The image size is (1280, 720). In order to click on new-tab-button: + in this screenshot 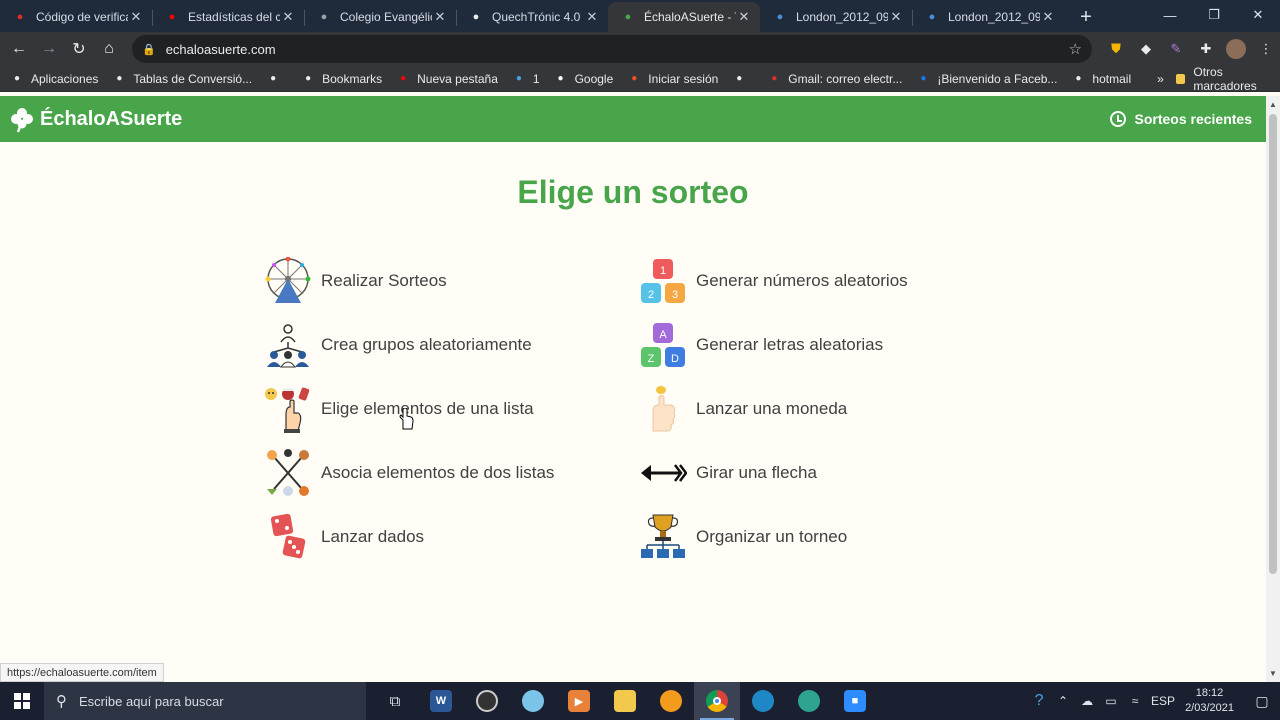, I will do `click(1086, 17)`.